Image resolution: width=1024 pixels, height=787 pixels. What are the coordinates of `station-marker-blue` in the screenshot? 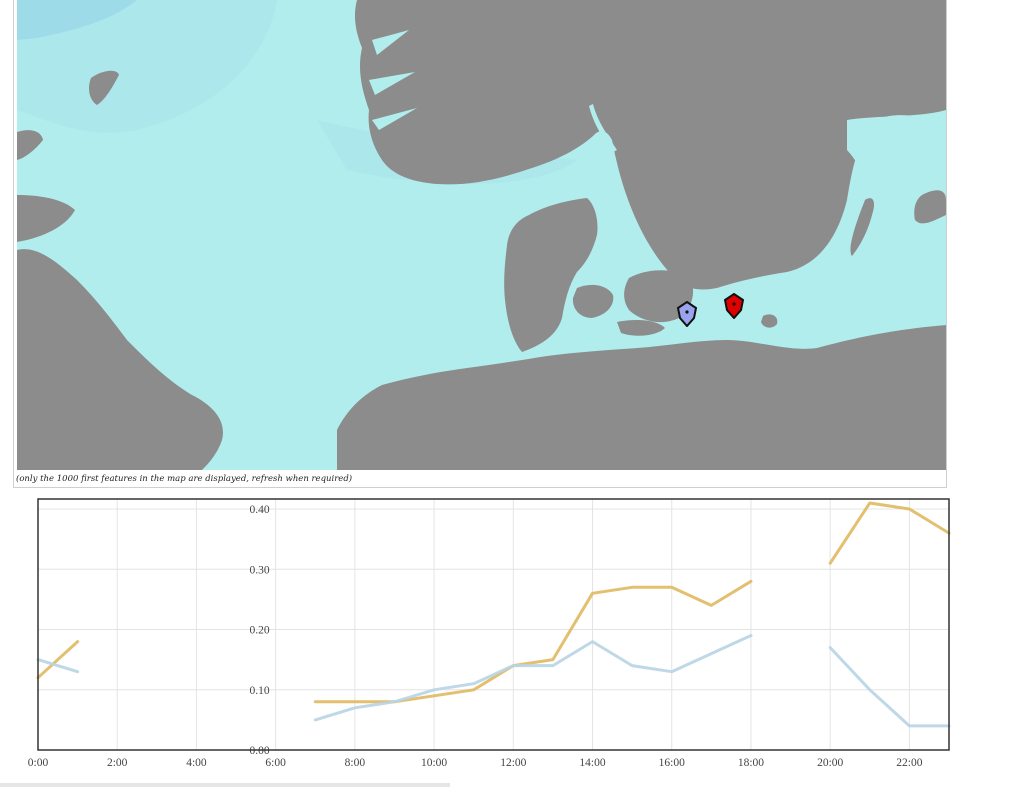 It's located at (687, 314).